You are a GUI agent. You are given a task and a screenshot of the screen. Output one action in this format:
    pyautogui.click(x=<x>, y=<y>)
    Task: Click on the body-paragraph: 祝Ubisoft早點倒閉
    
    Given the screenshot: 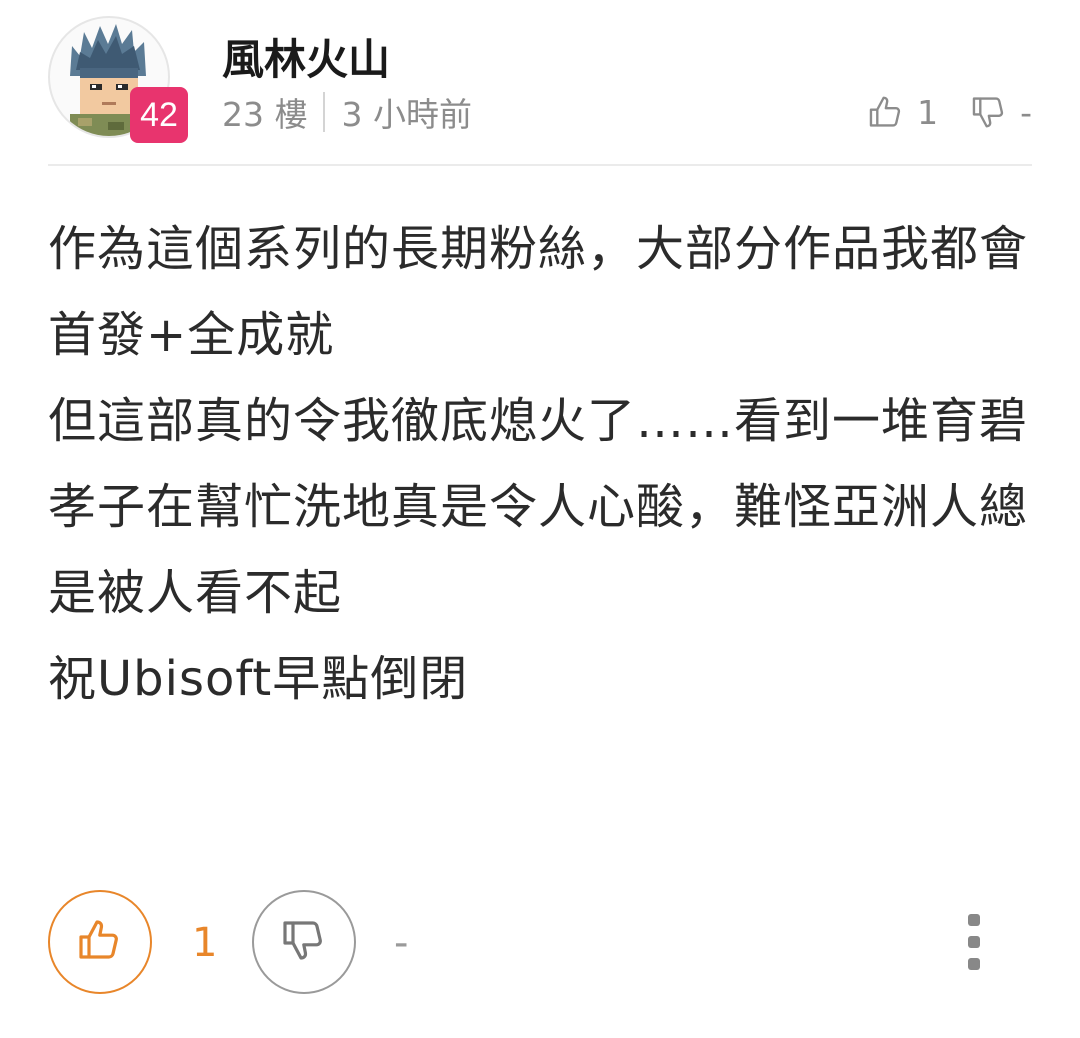 What is the action you would take?
    pyautogui.click(x=258, y=679)
    